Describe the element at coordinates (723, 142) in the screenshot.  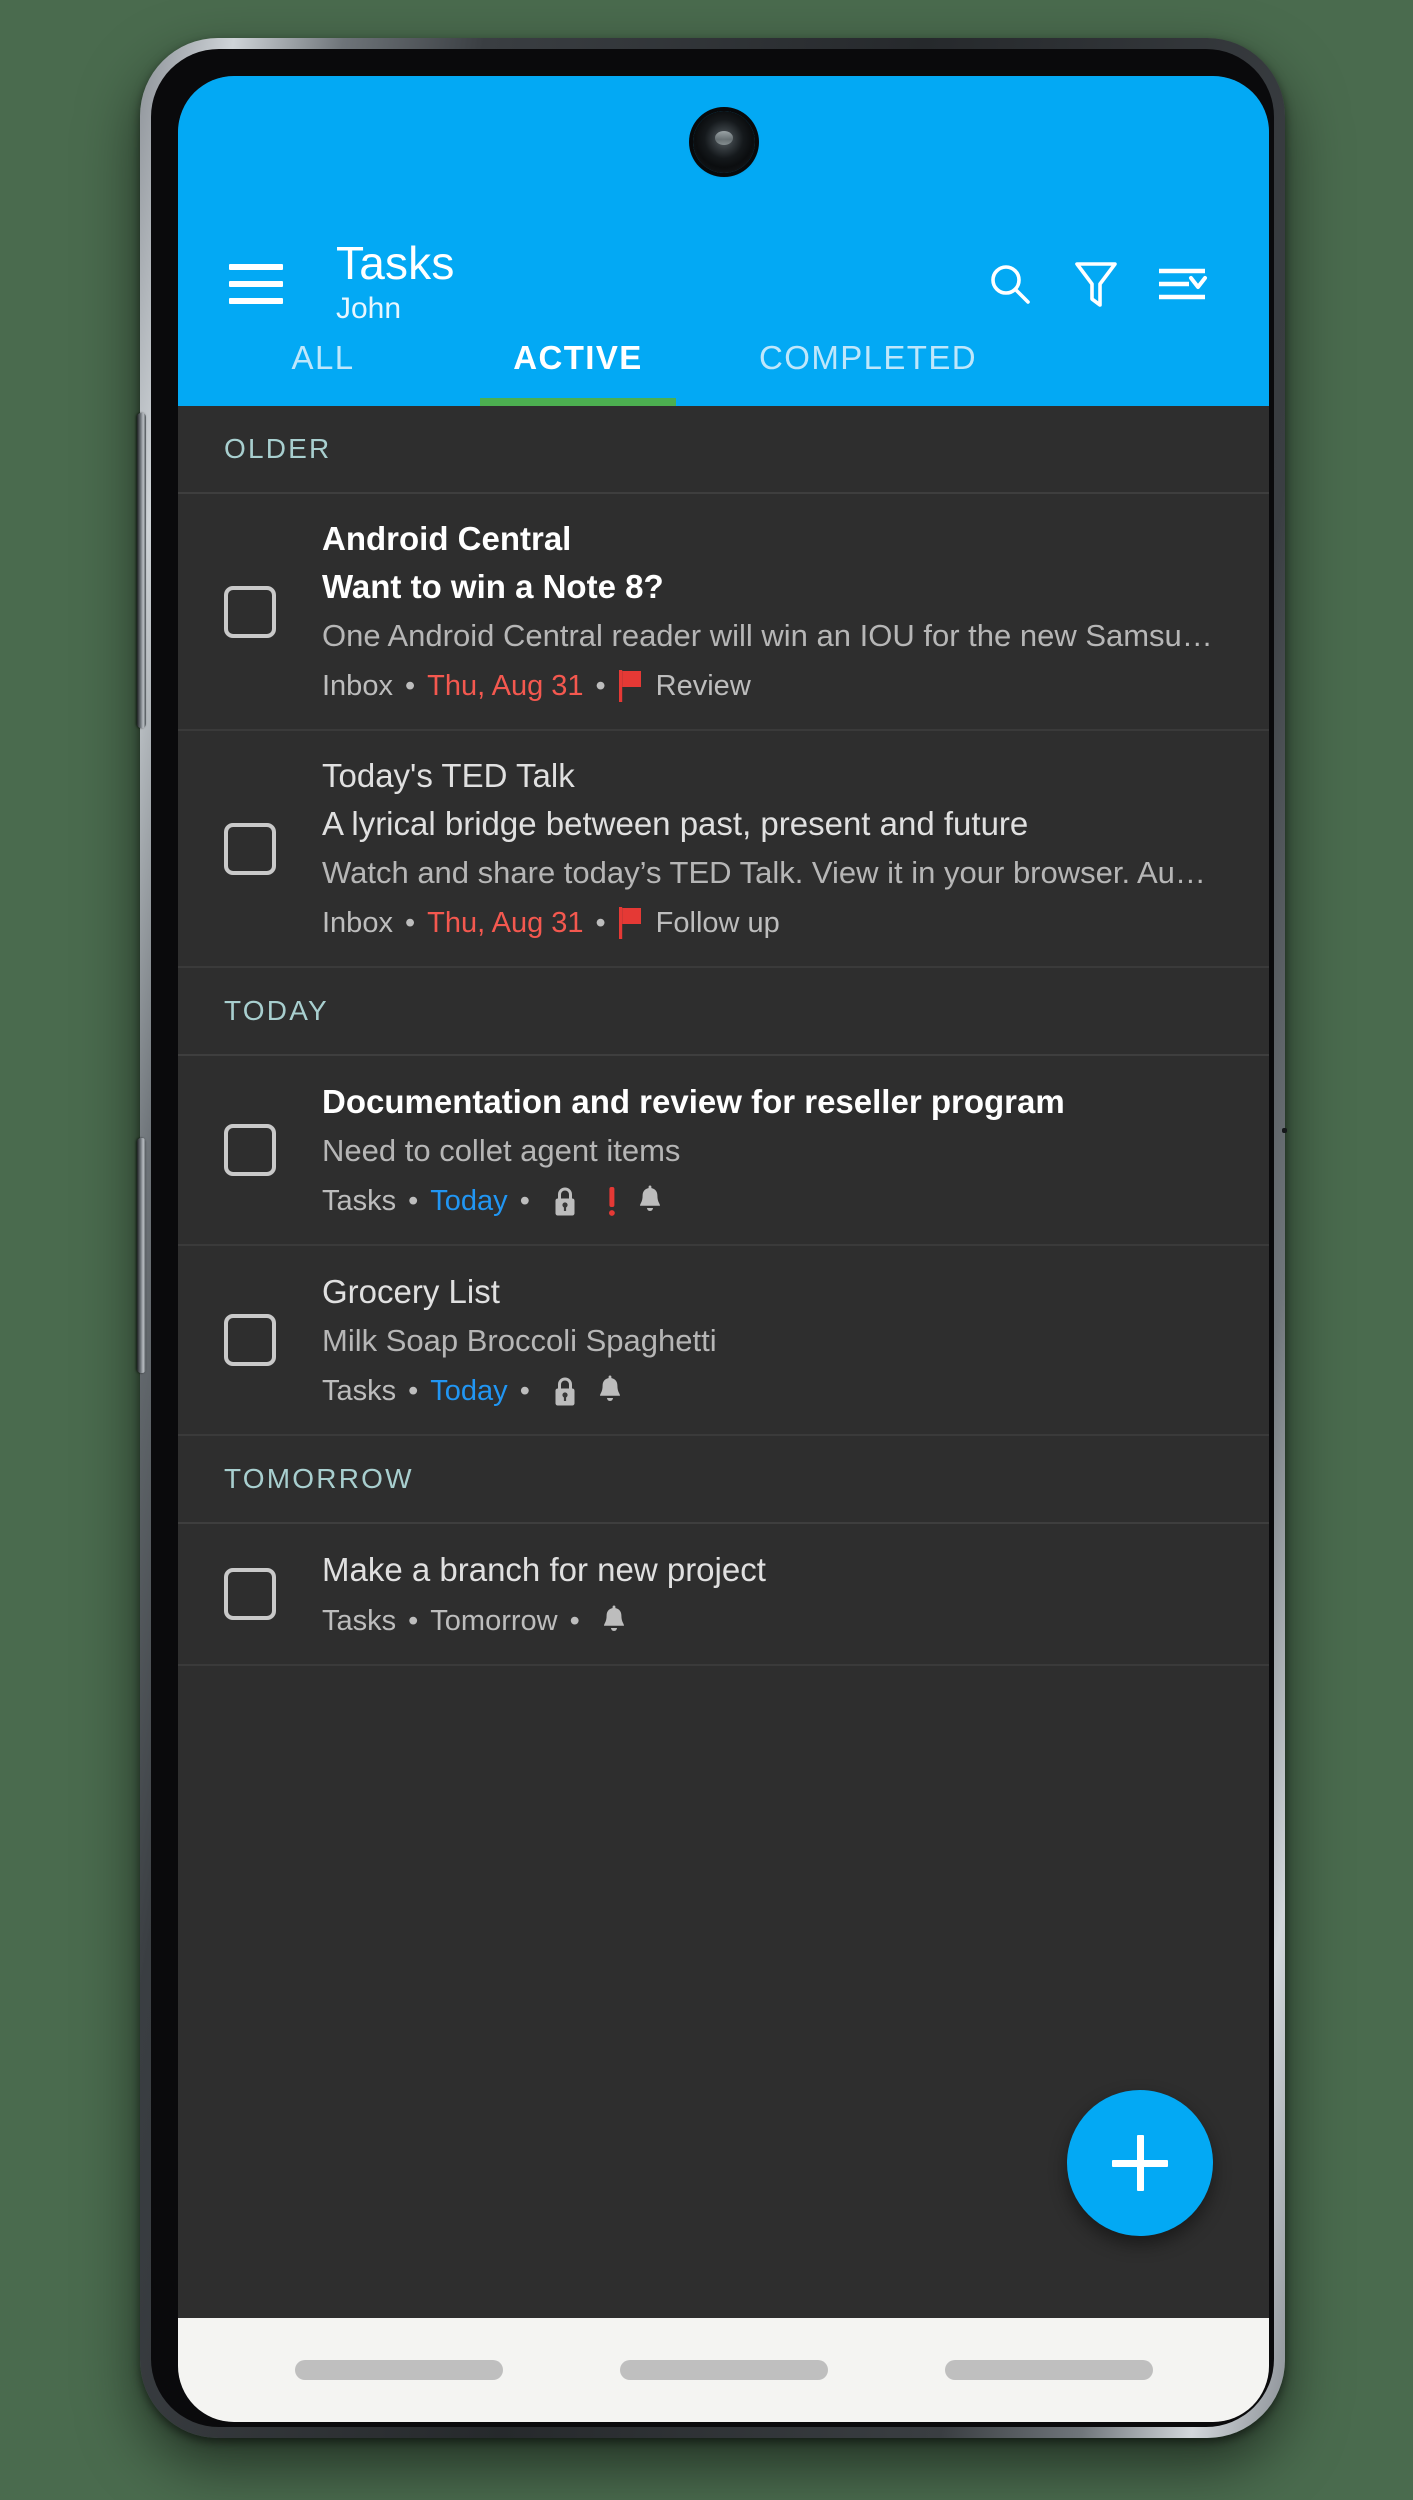
I see `front-camera` at that location.